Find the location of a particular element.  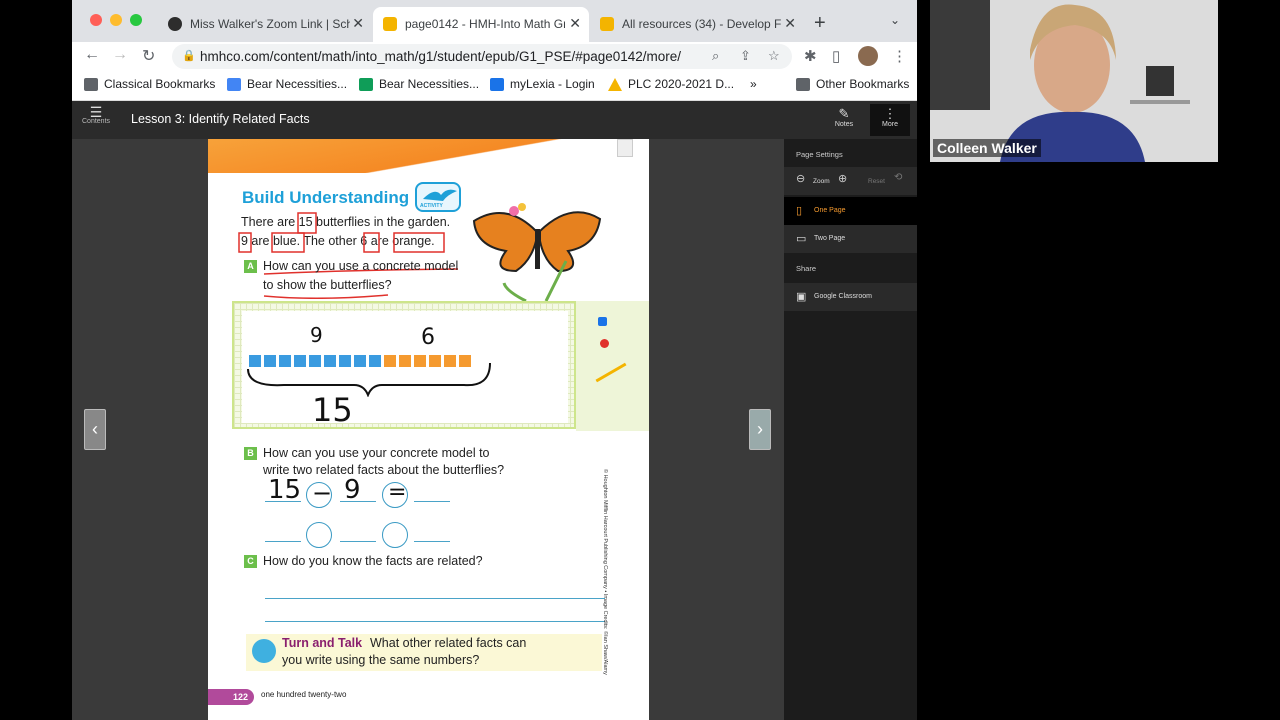

extensions-icon: ✱ is located at coordinates (810, 56).